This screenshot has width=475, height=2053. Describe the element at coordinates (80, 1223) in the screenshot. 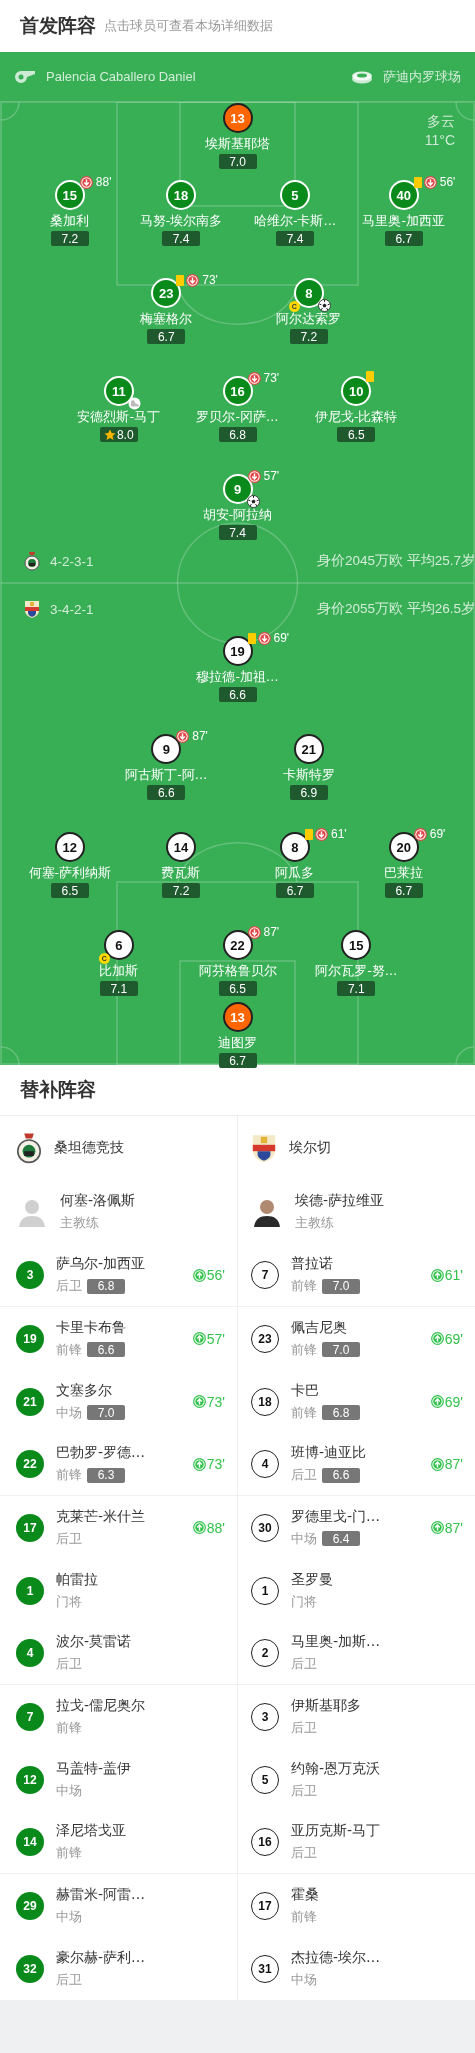

I see `coach-role: 主教练` at that location.